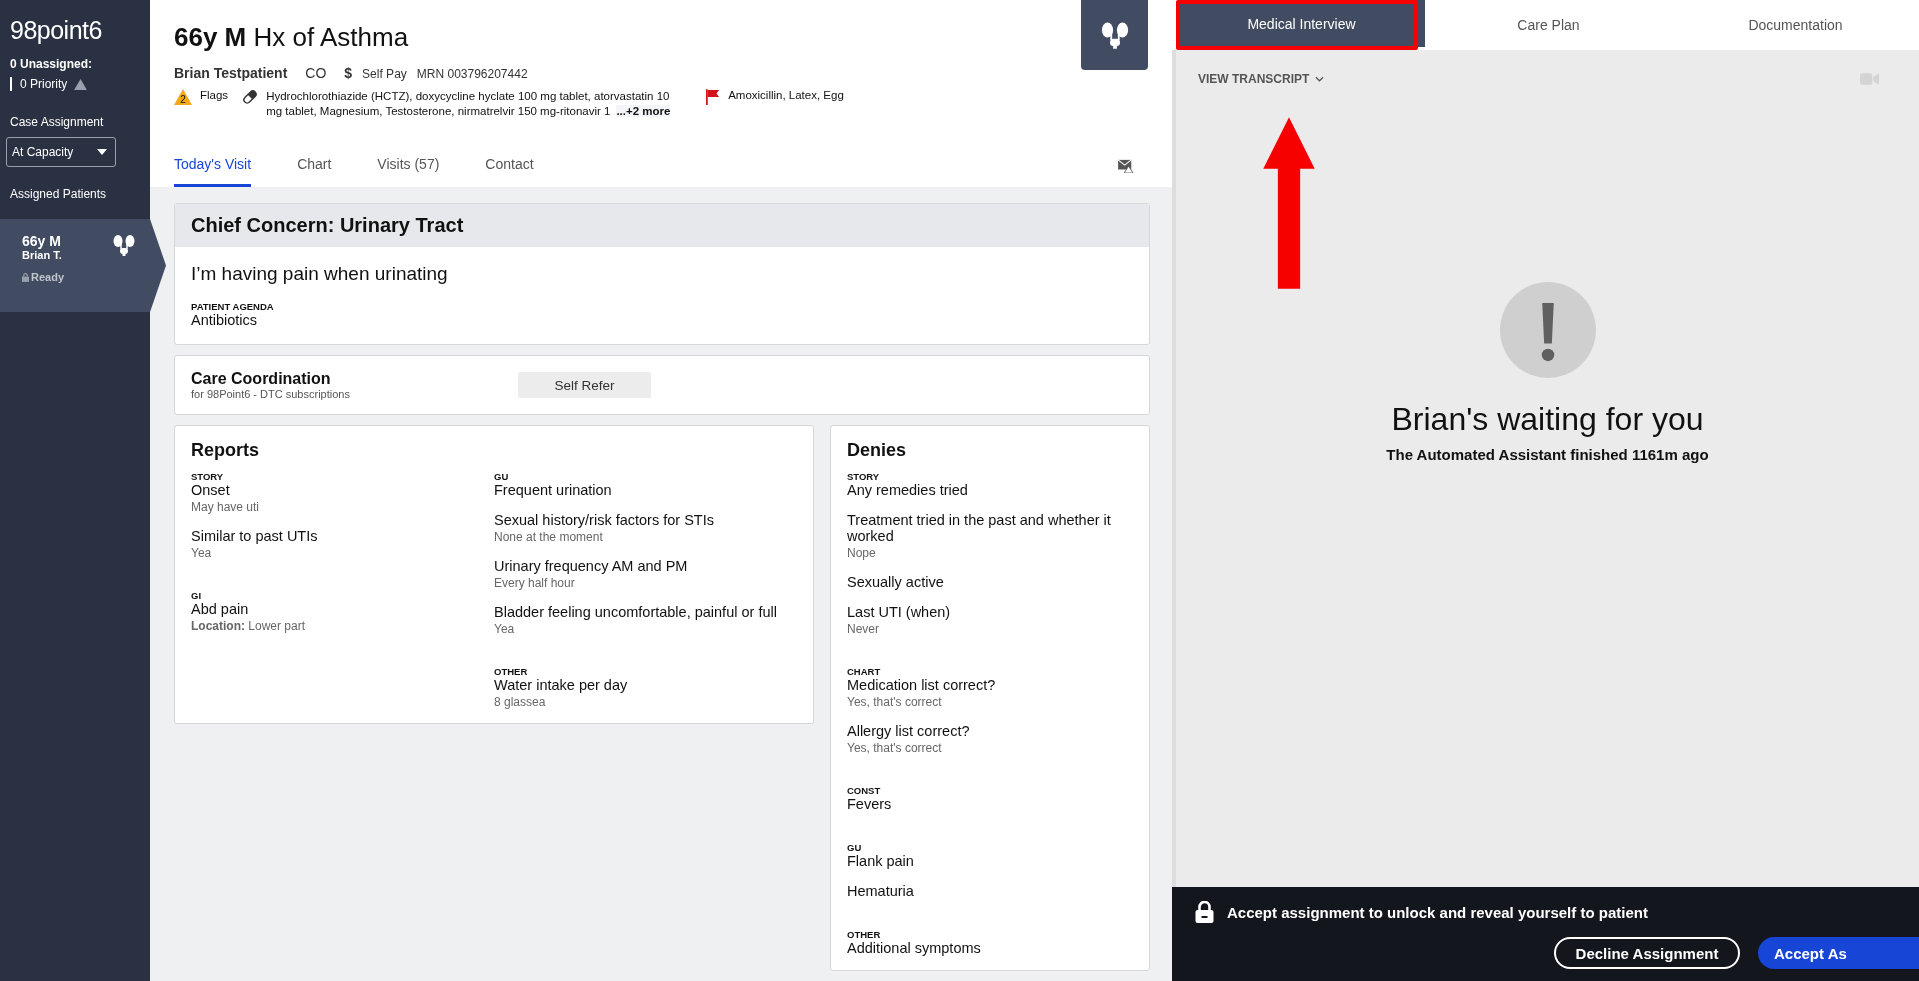 The image size is (1919, 981). Describe the element at coordinates (56, 30) in the screenshot. I see `logo: 98point6` at that location.